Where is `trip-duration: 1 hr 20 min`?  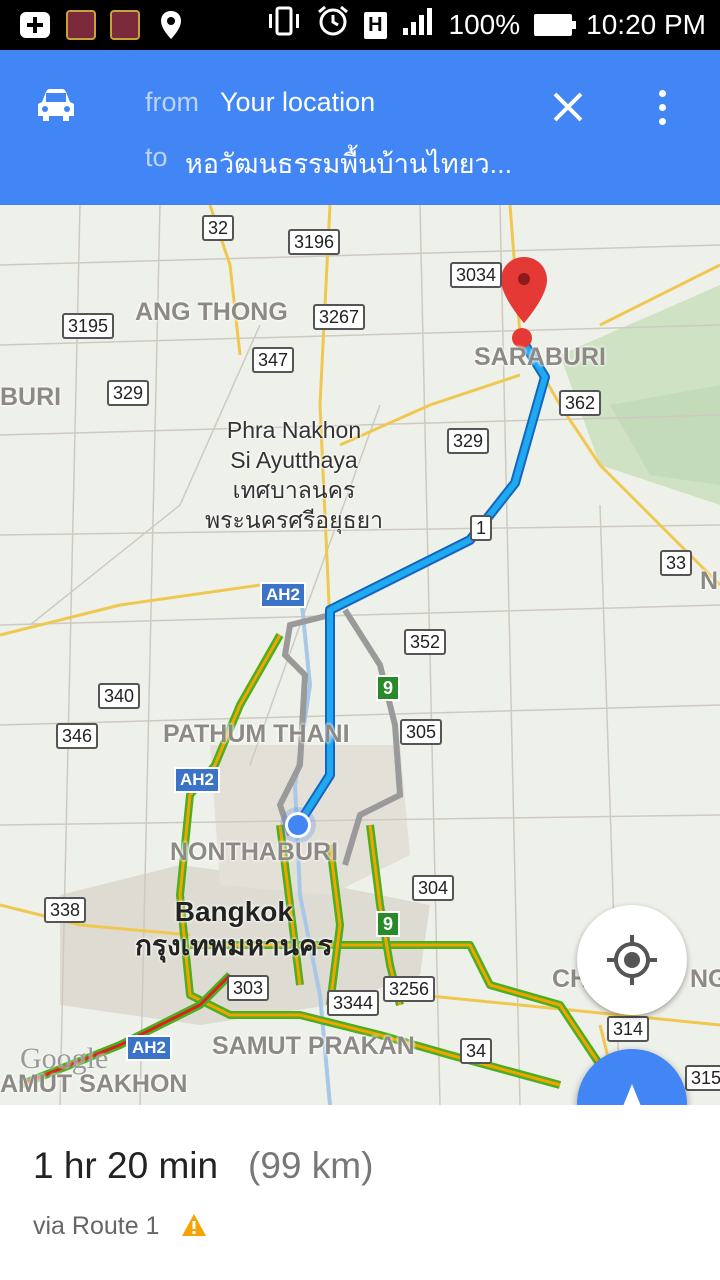
trip-duration: 1 hr 20 min is located at coordinates (126, 1165).